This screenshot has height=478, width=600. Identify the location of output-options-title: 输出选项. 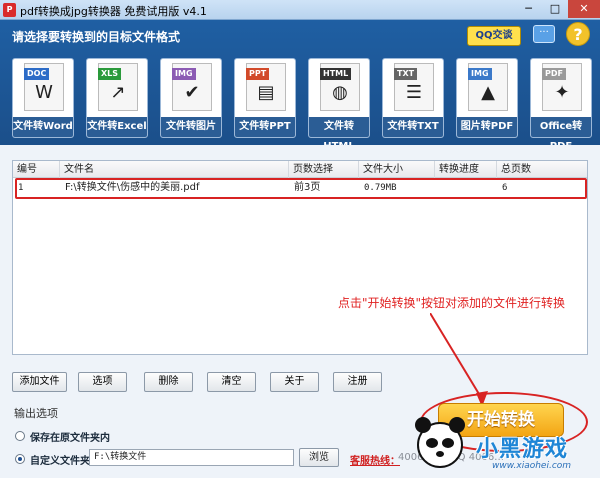
(36, 413).